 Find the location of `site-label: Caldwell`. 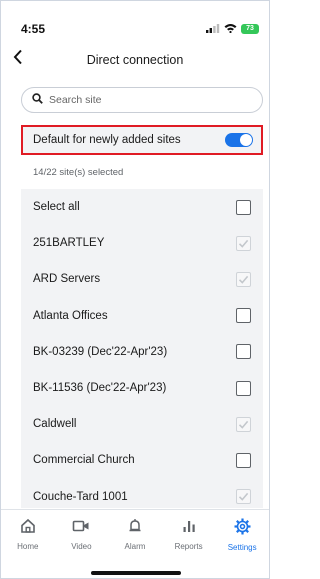

site-label: Caldwell is located at coordinates (55, 424).